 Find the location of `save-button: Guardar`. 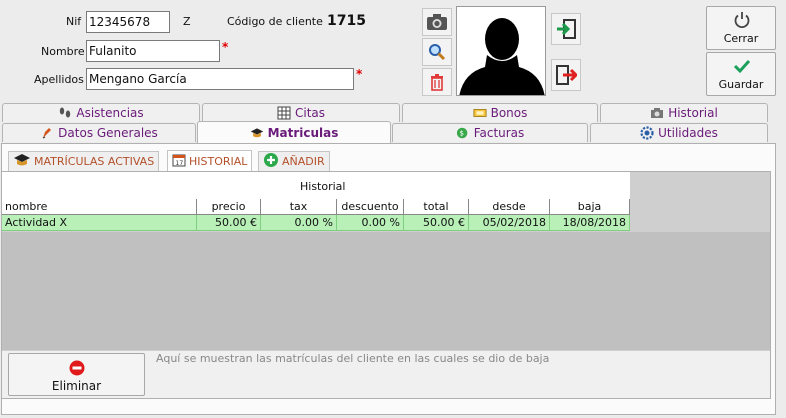

save-button: Guardar is located at coordinates (741, 74).